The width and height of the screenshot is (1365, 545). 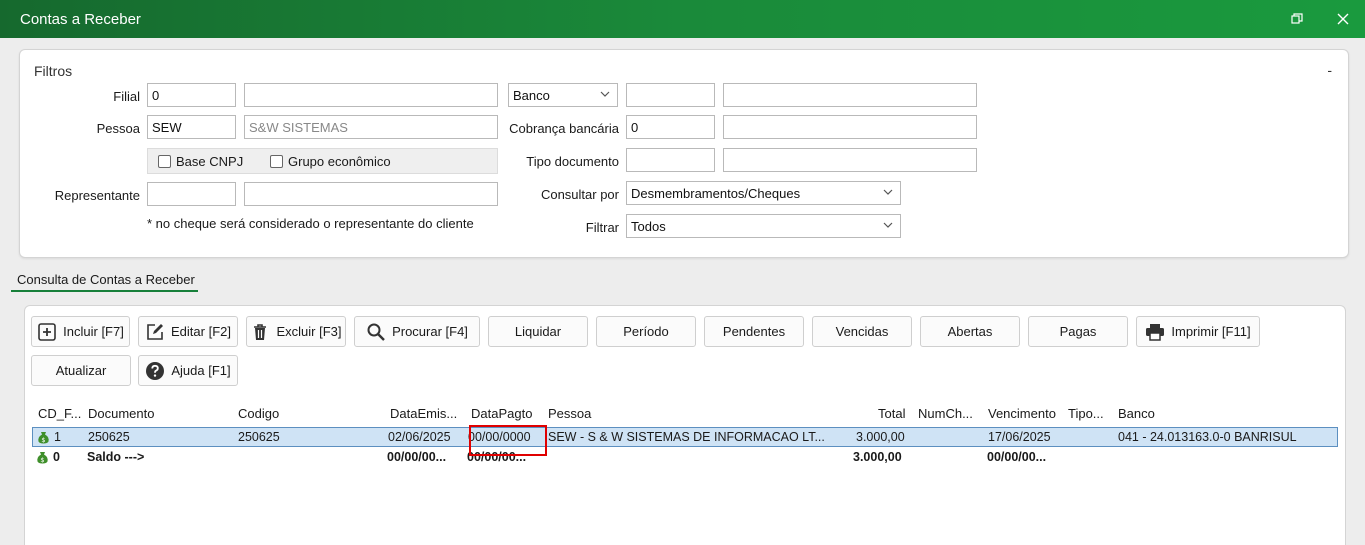 I want to click on vencidas-button: Vencidas, so click(x=862, y=331).